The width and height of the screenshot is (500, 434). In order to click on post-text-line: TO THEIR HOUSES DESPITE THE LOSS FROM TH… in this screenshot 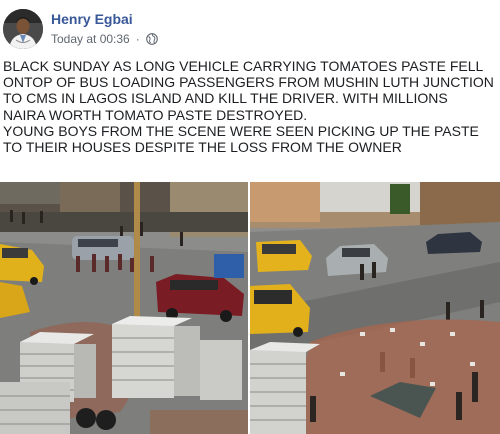, I will do `click(202, 147)`.